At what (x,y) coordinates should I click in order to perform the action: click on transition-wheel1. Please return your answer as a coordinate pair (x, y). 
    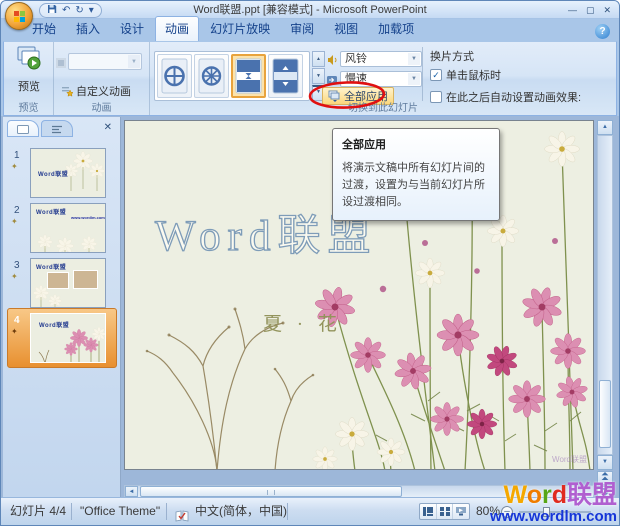
    Looking at the image, I should click on (174, 76).